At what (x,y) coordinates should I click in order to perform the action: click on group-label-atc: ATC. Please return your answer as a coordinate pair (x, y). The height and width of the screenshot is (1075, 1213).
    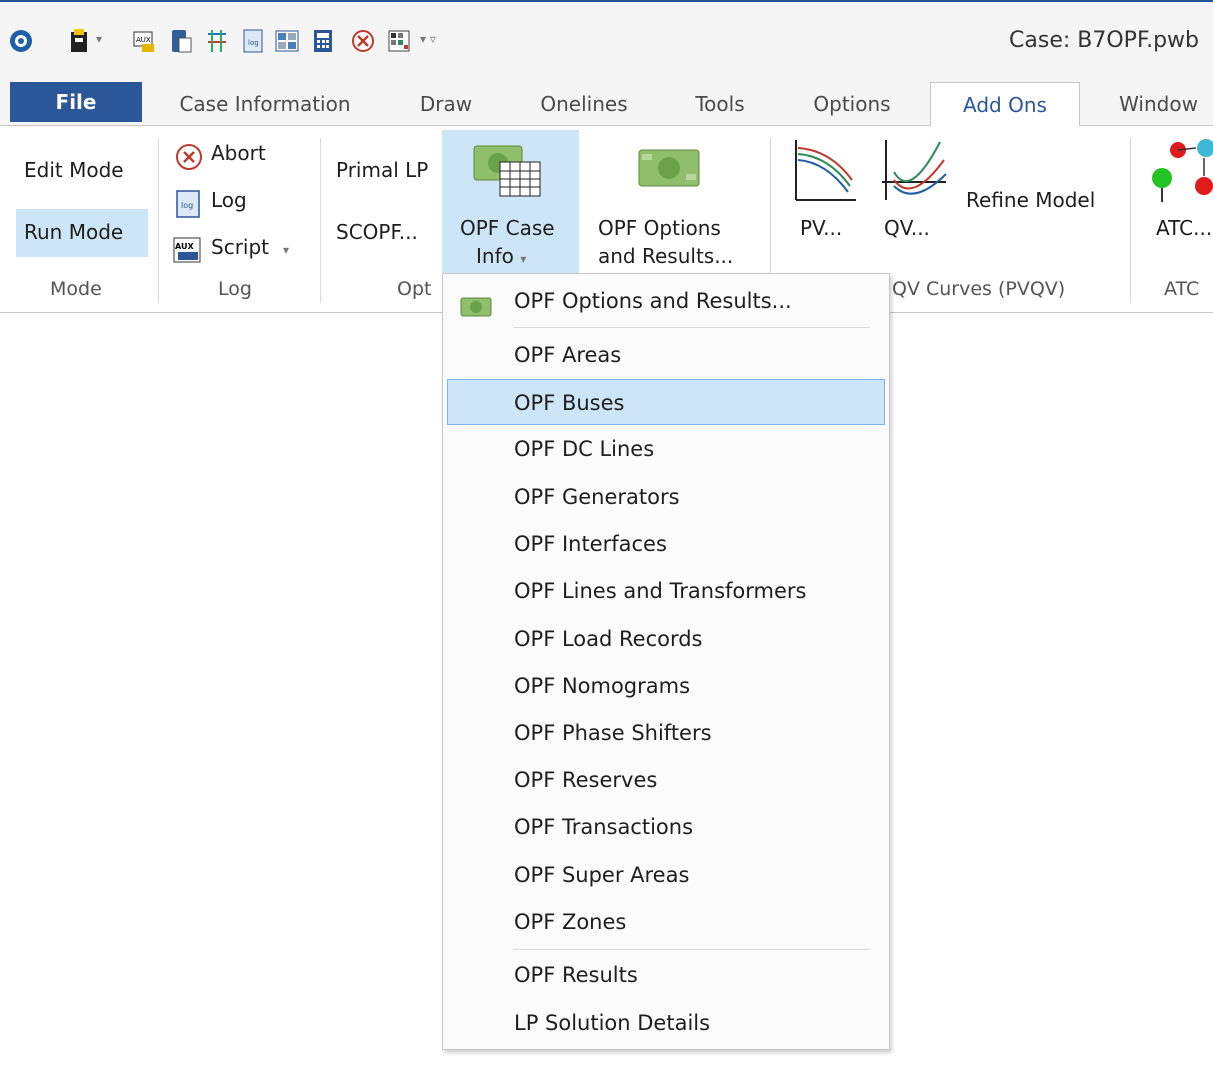
    Looking at the image, I should click on (1182, 289).